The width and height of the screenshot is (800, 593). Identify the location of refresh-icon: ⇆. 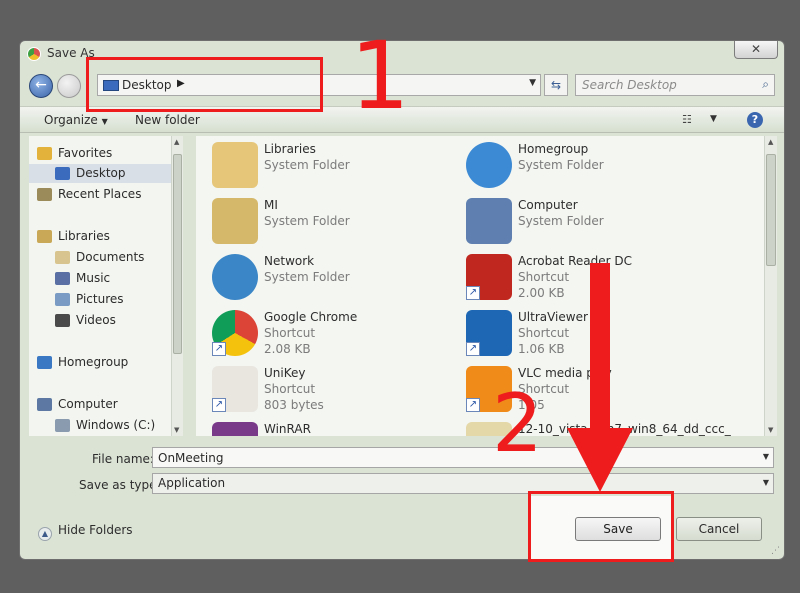
(556, 85).